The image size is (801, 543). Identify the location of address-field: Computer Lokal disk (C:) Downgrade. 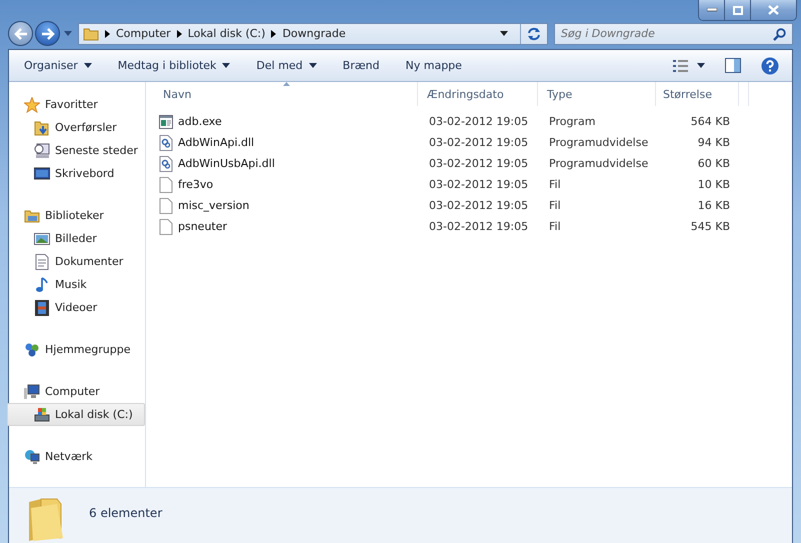
(313, 33).